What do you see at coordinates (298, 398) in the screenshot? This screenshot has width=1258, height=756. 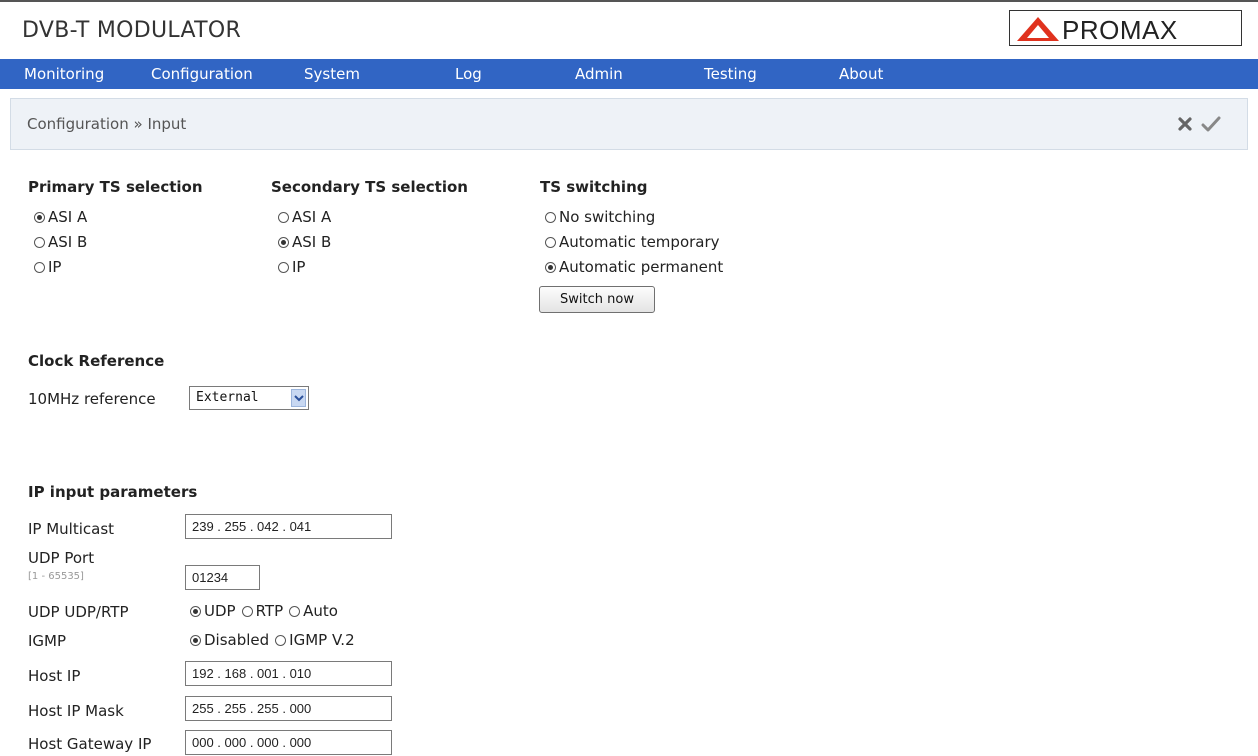 I see `chevron-down-icon` at bounding box center [298, 398].